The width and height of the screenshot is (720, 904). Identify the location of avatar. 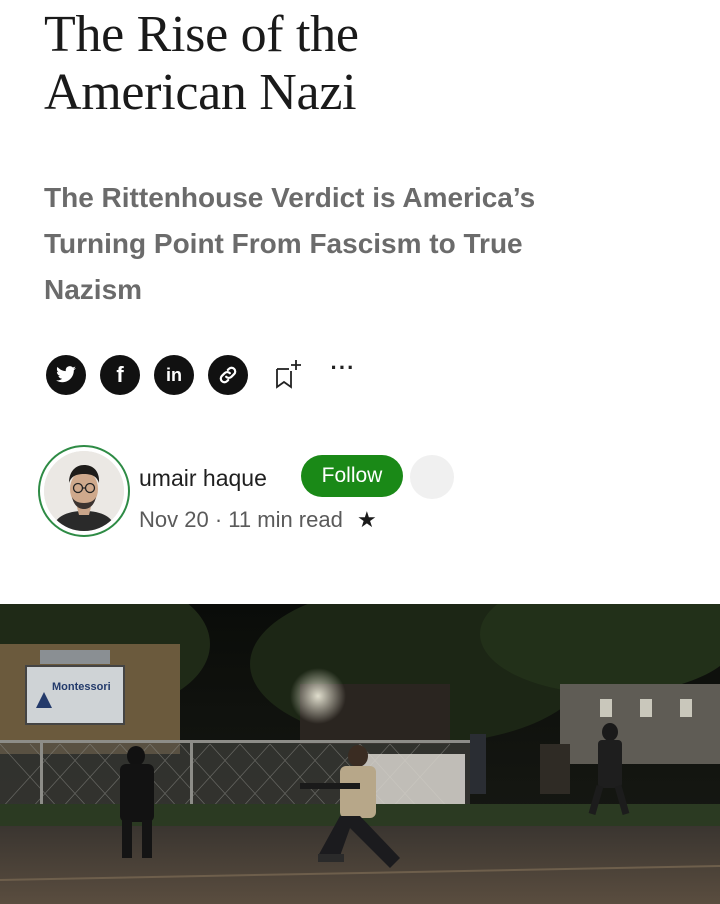
(84, 491).